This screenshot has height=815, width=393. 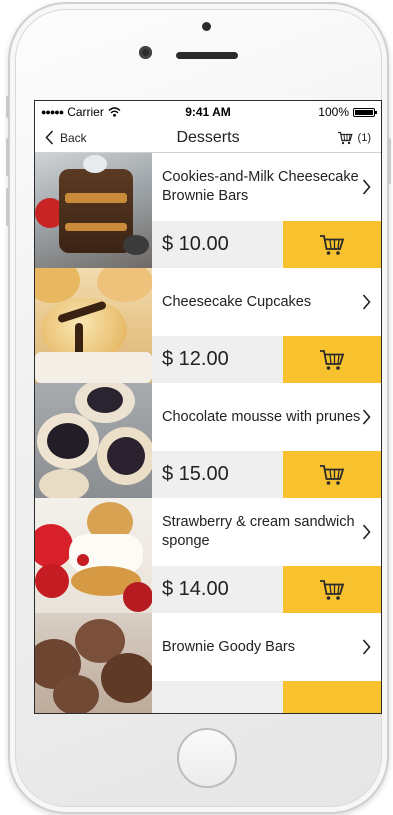 I want to click on volume-down-button, so click(x=7, y=207).